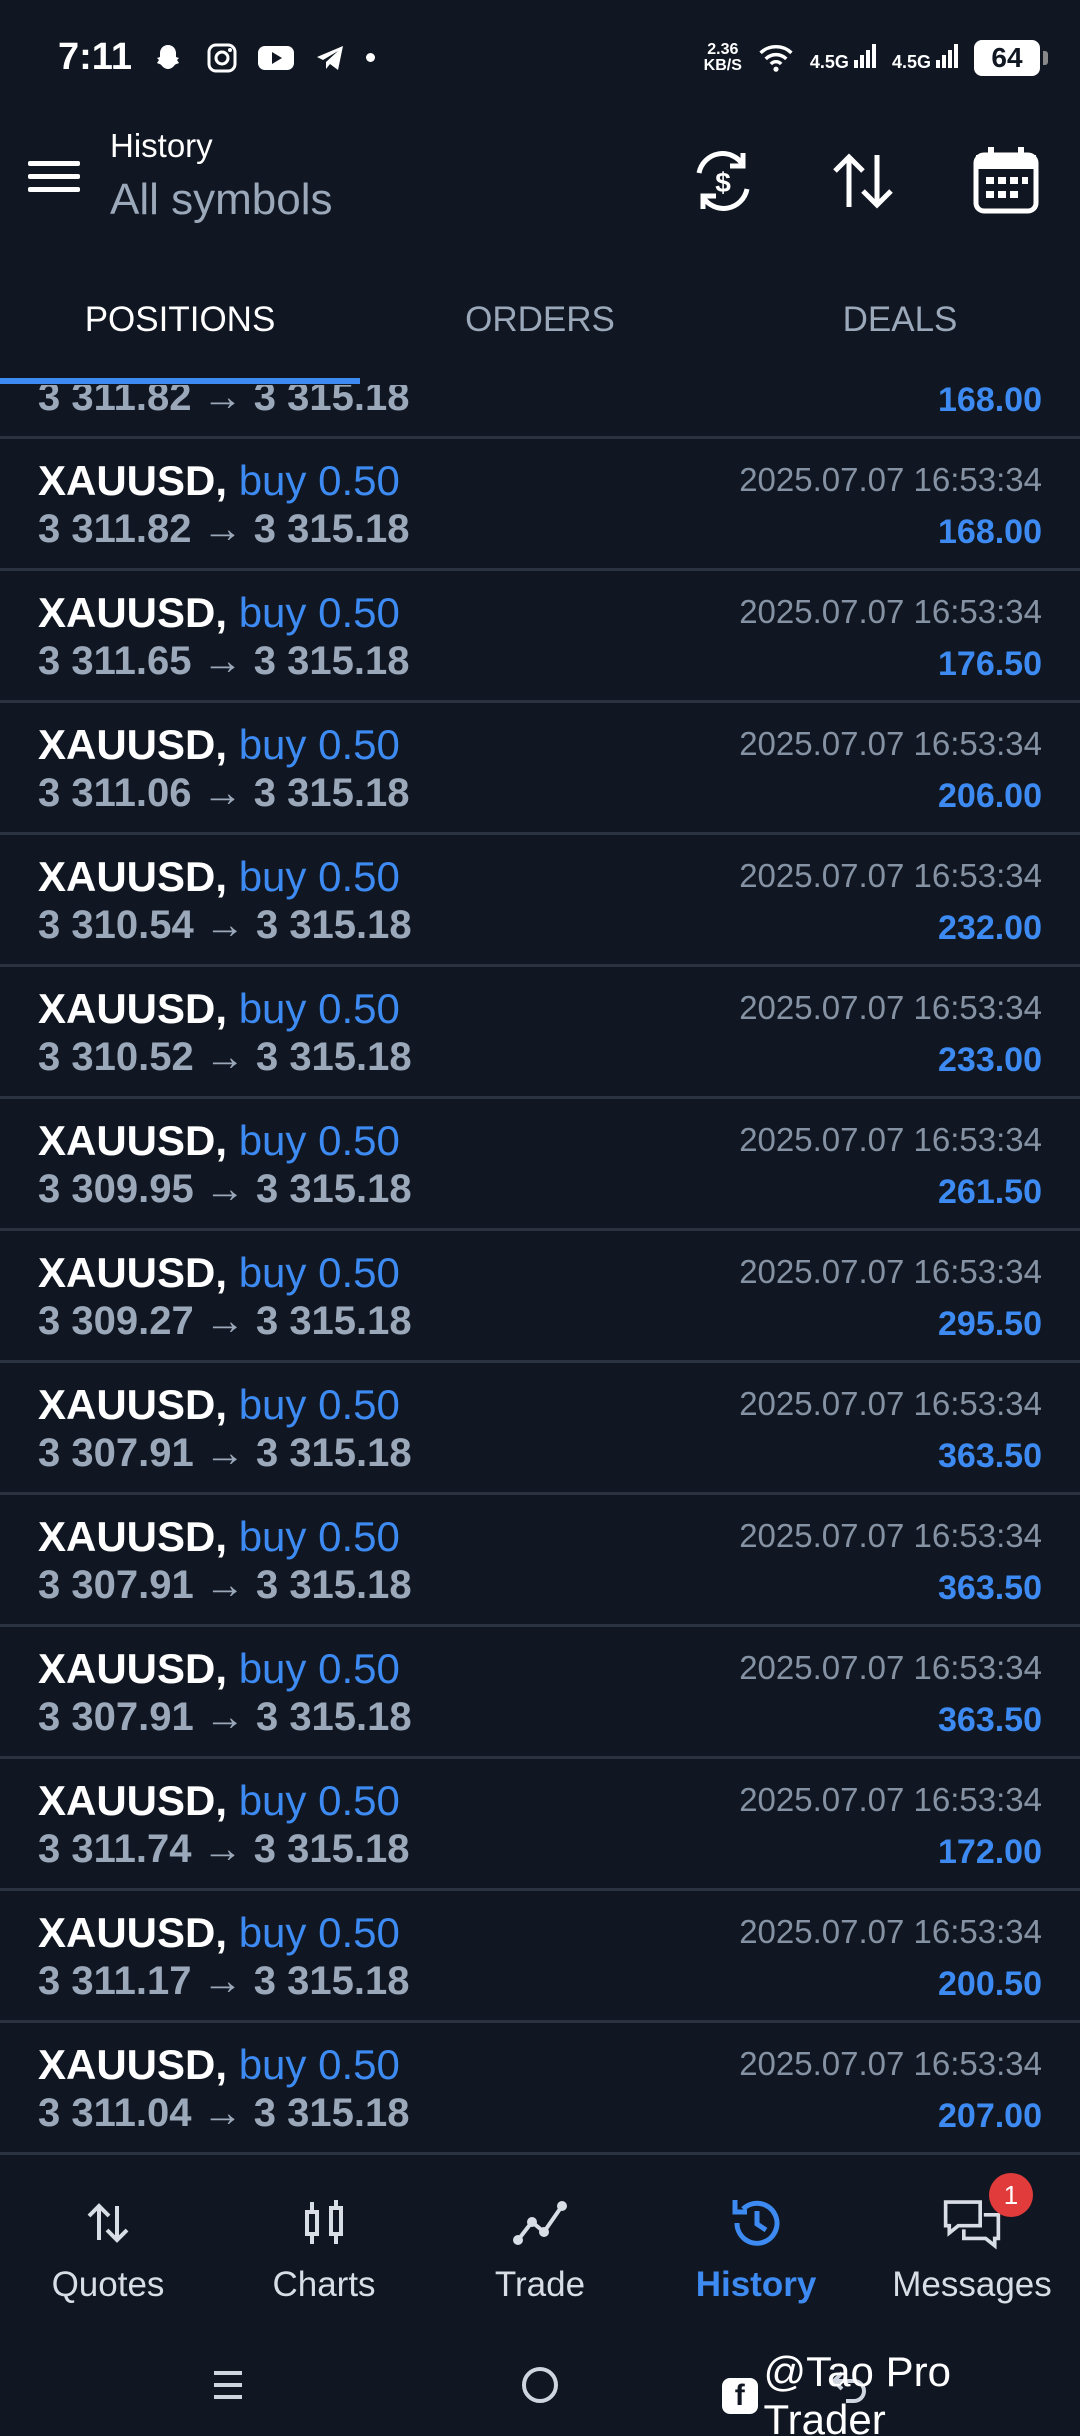 Image resolution: width=1080 pixels, height=2436 pixels. What do you see at coordinates (972, 2248) in the screenshot?
I see `nav-messages: 1 Messages` at bounding box center [972, 2248].